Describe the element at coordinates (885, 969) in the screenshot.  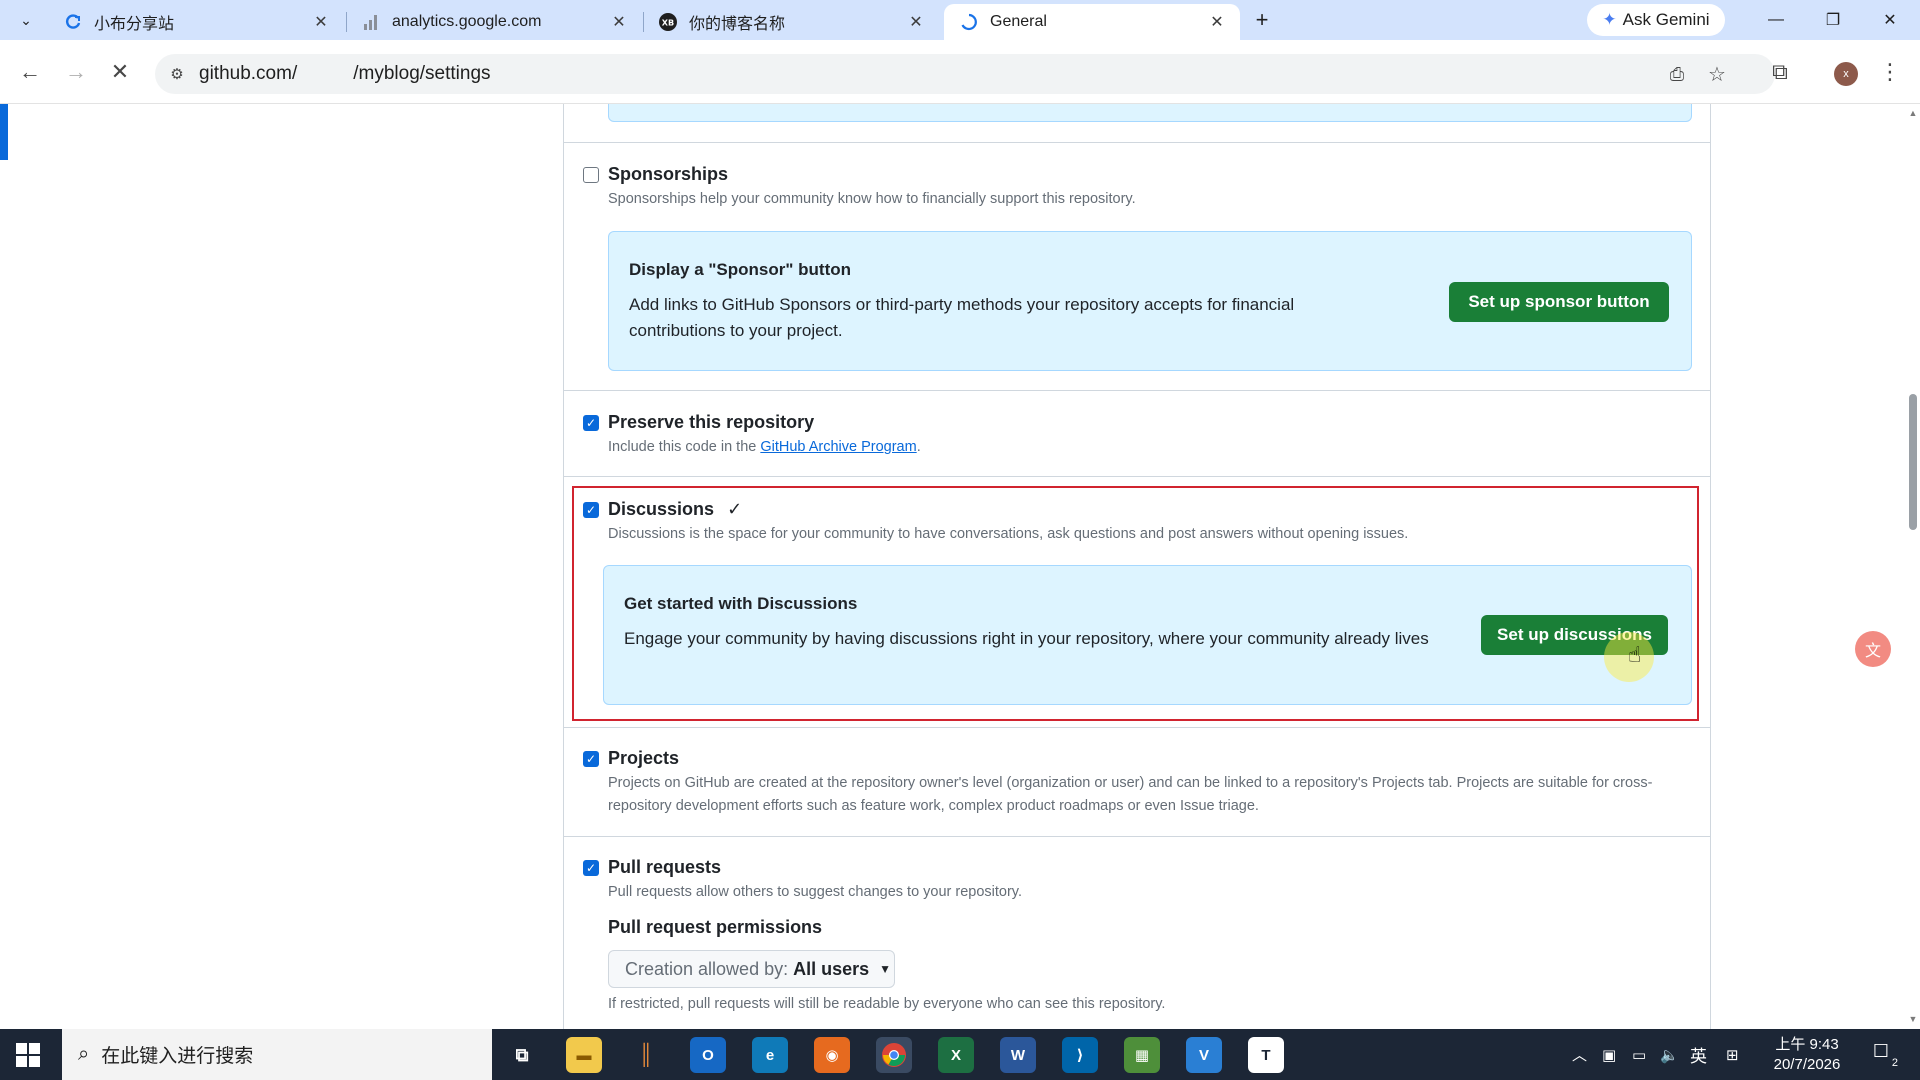
I see `caret-down-icon: ▼` at that location.